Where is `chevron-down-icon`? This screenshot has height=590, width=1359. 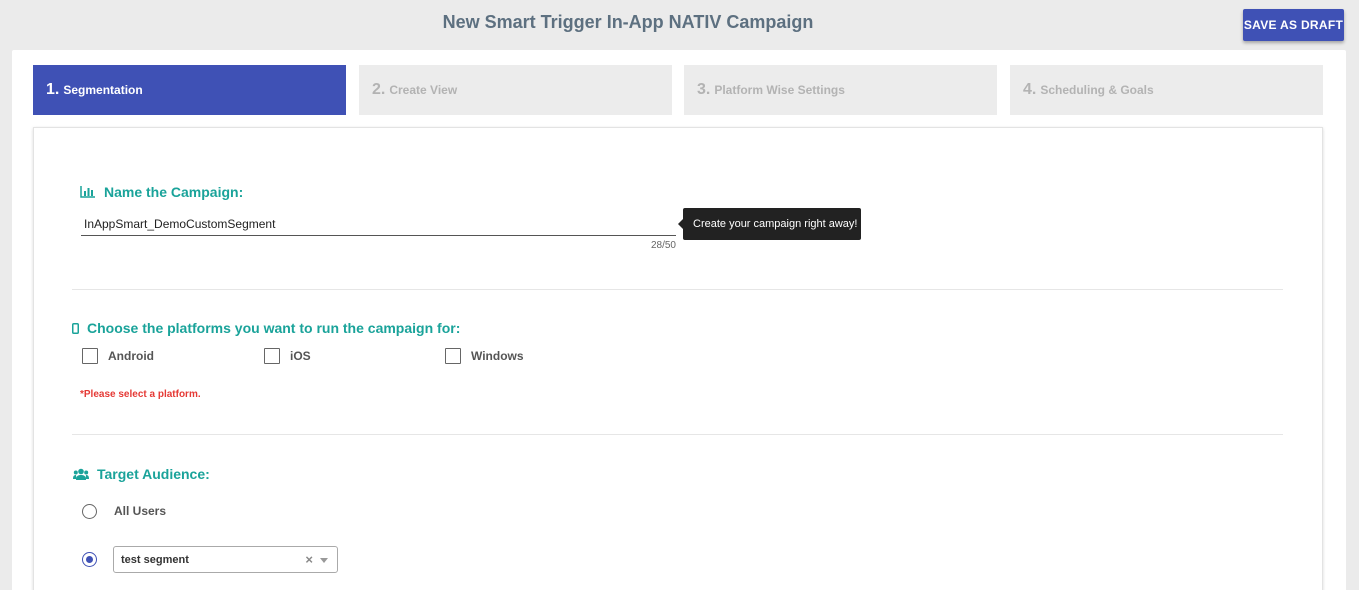 chevron-down-icon is located at coordinates (324, 560).